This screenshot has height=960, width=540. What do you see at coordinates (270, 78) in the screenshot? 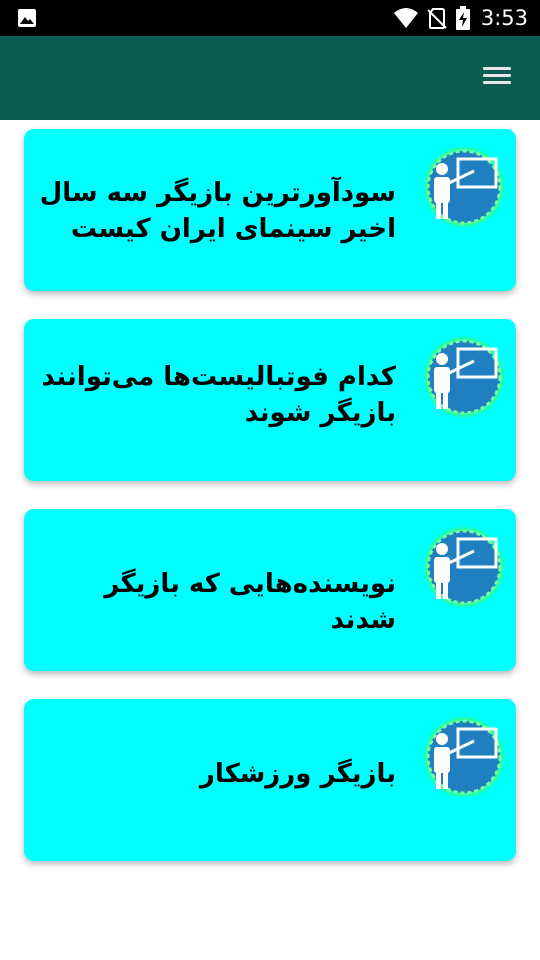
I see `app-bar` at bounding box center [270, 78].